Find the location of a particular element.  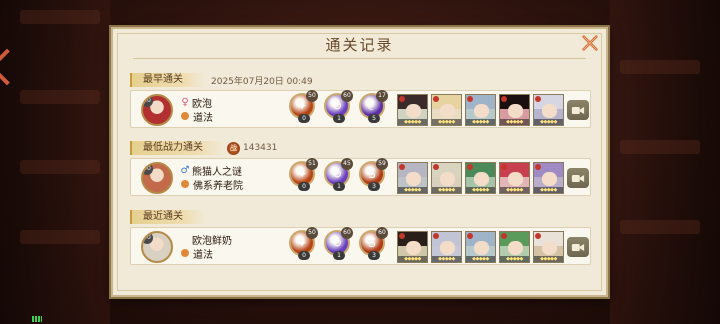

dialog-title: 通关记录 is located at coordinates (359, 45).